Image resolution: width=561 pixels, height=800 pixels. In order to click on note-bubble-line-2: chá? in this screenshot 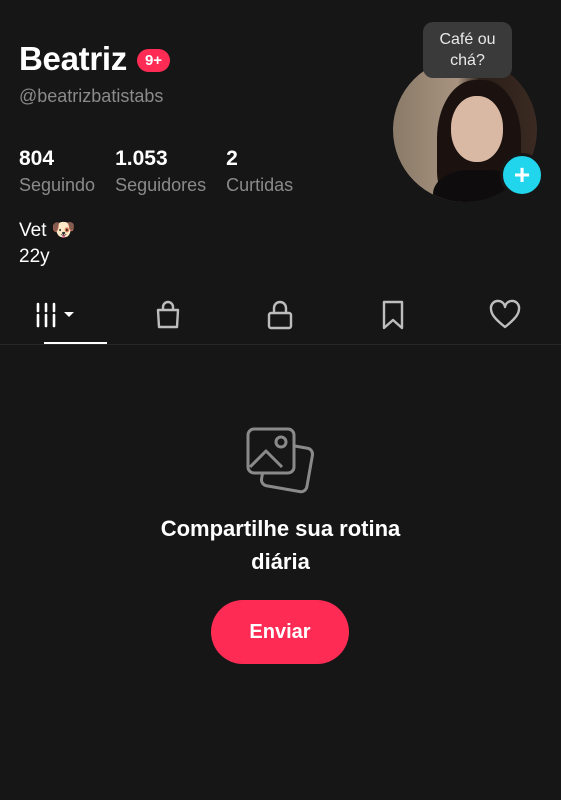, I will do `click(467, 60)`.